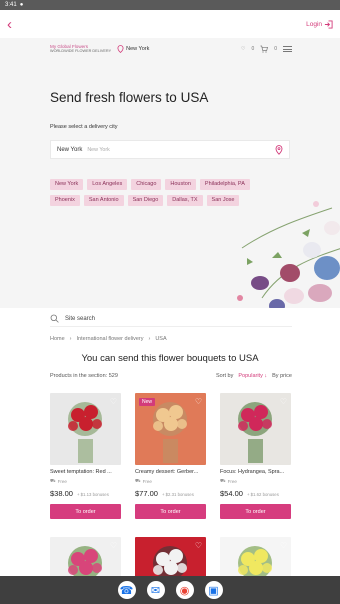 This screenshot has height=604, width=340. I want to click on breadcrumb-usa: USA, so click(161, 339).